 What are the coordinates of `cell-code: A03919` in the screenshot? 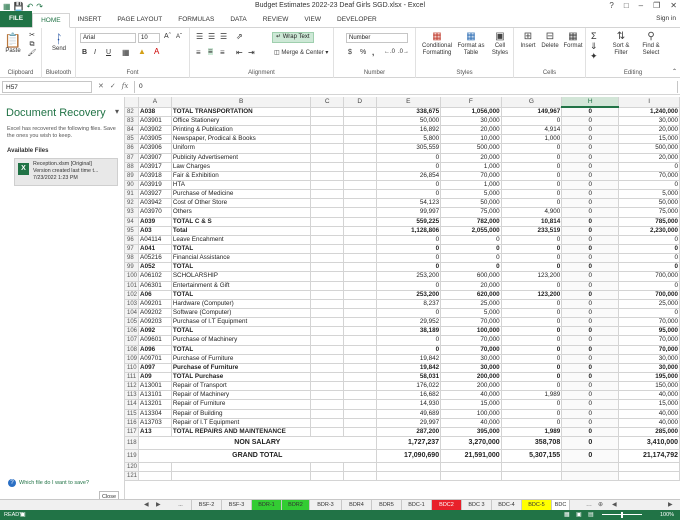 It's located at (155, 185).